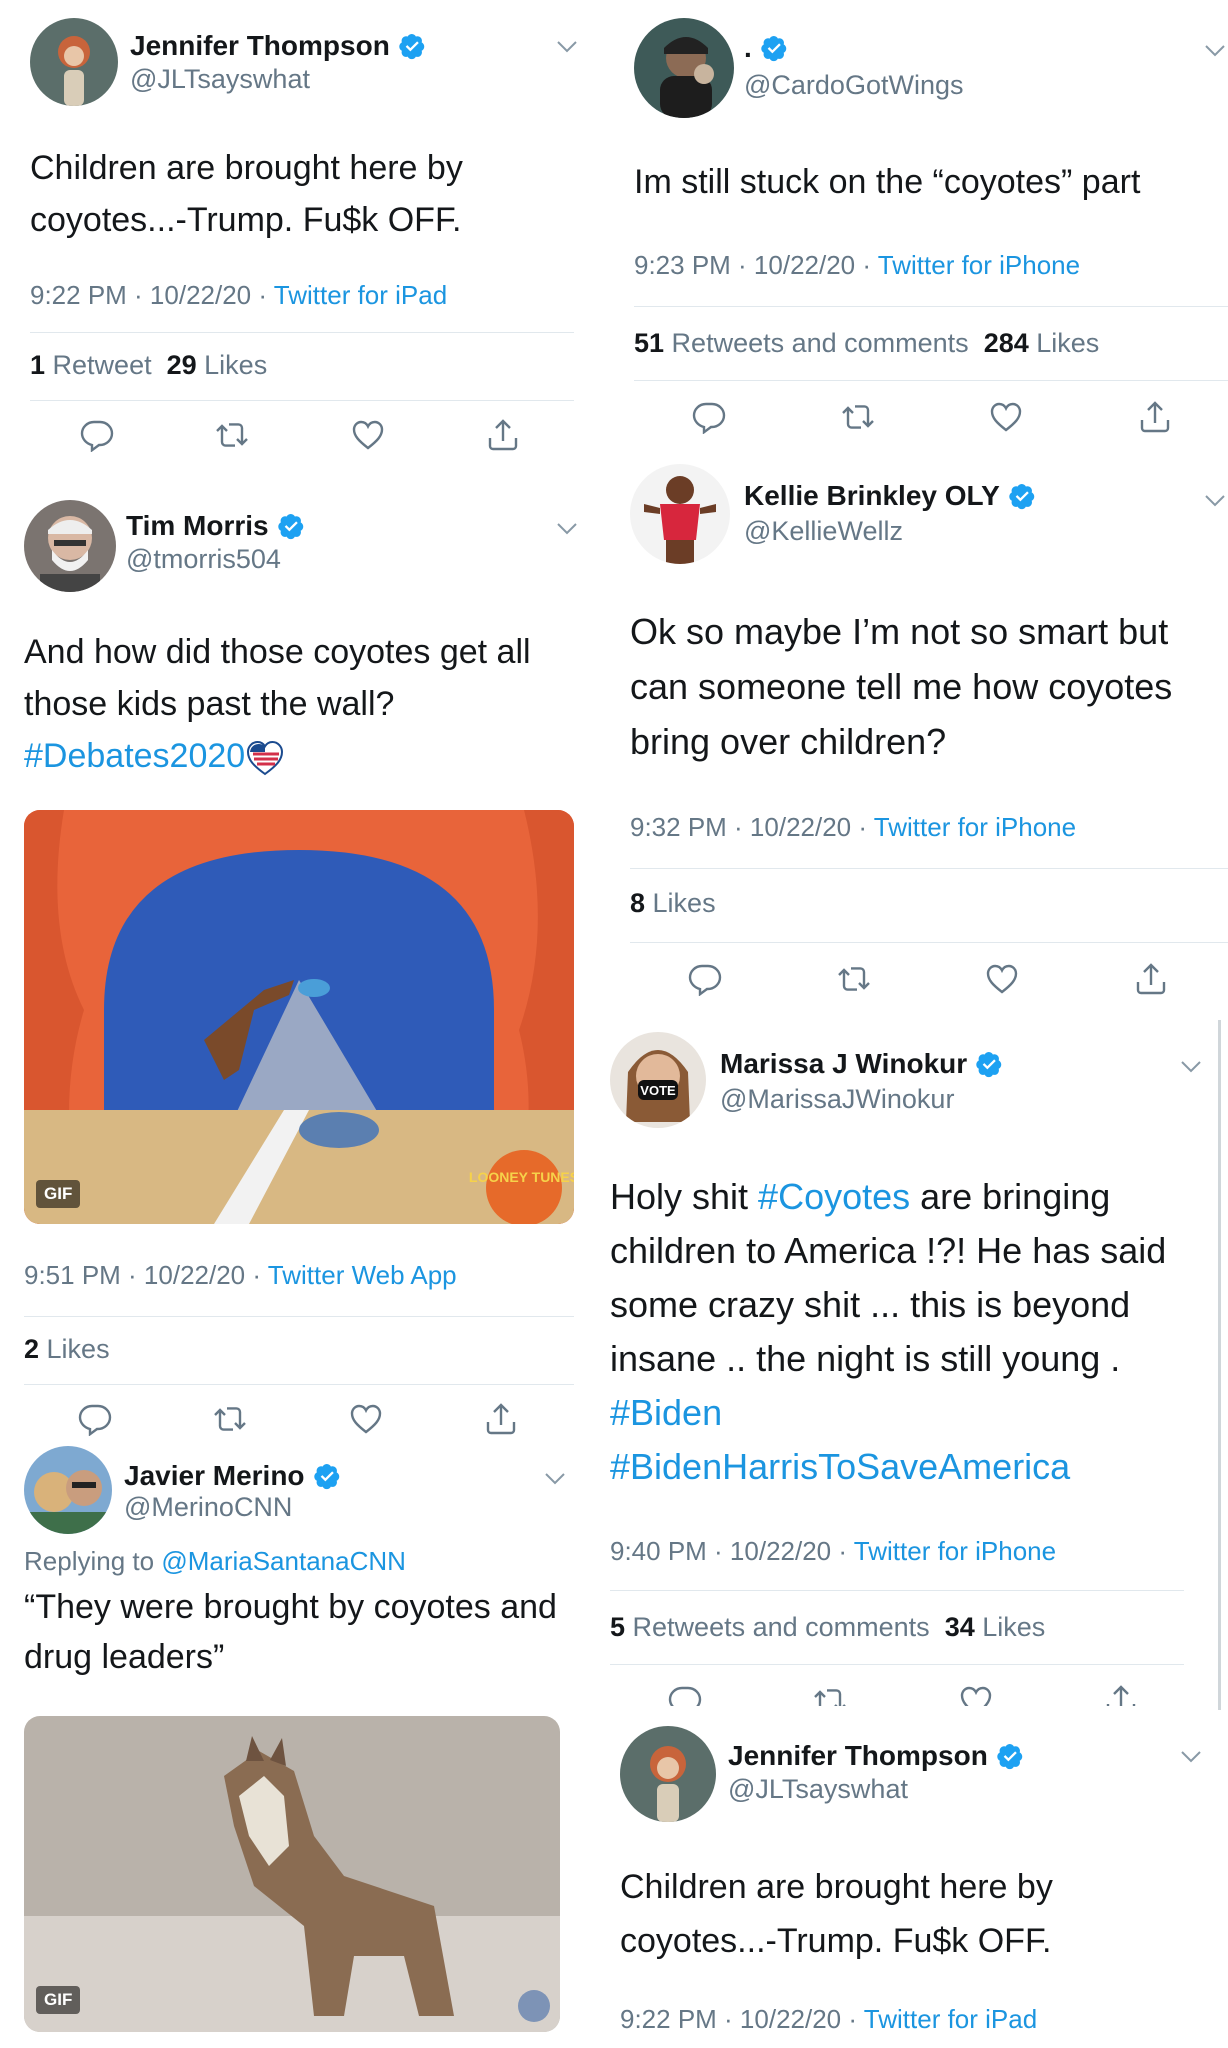 This screenshot has width=1228, height=2048. What do you see at coordinates (766, 48) in the screenshot?
I see `display-name: .` at bounding box center [766, 48].